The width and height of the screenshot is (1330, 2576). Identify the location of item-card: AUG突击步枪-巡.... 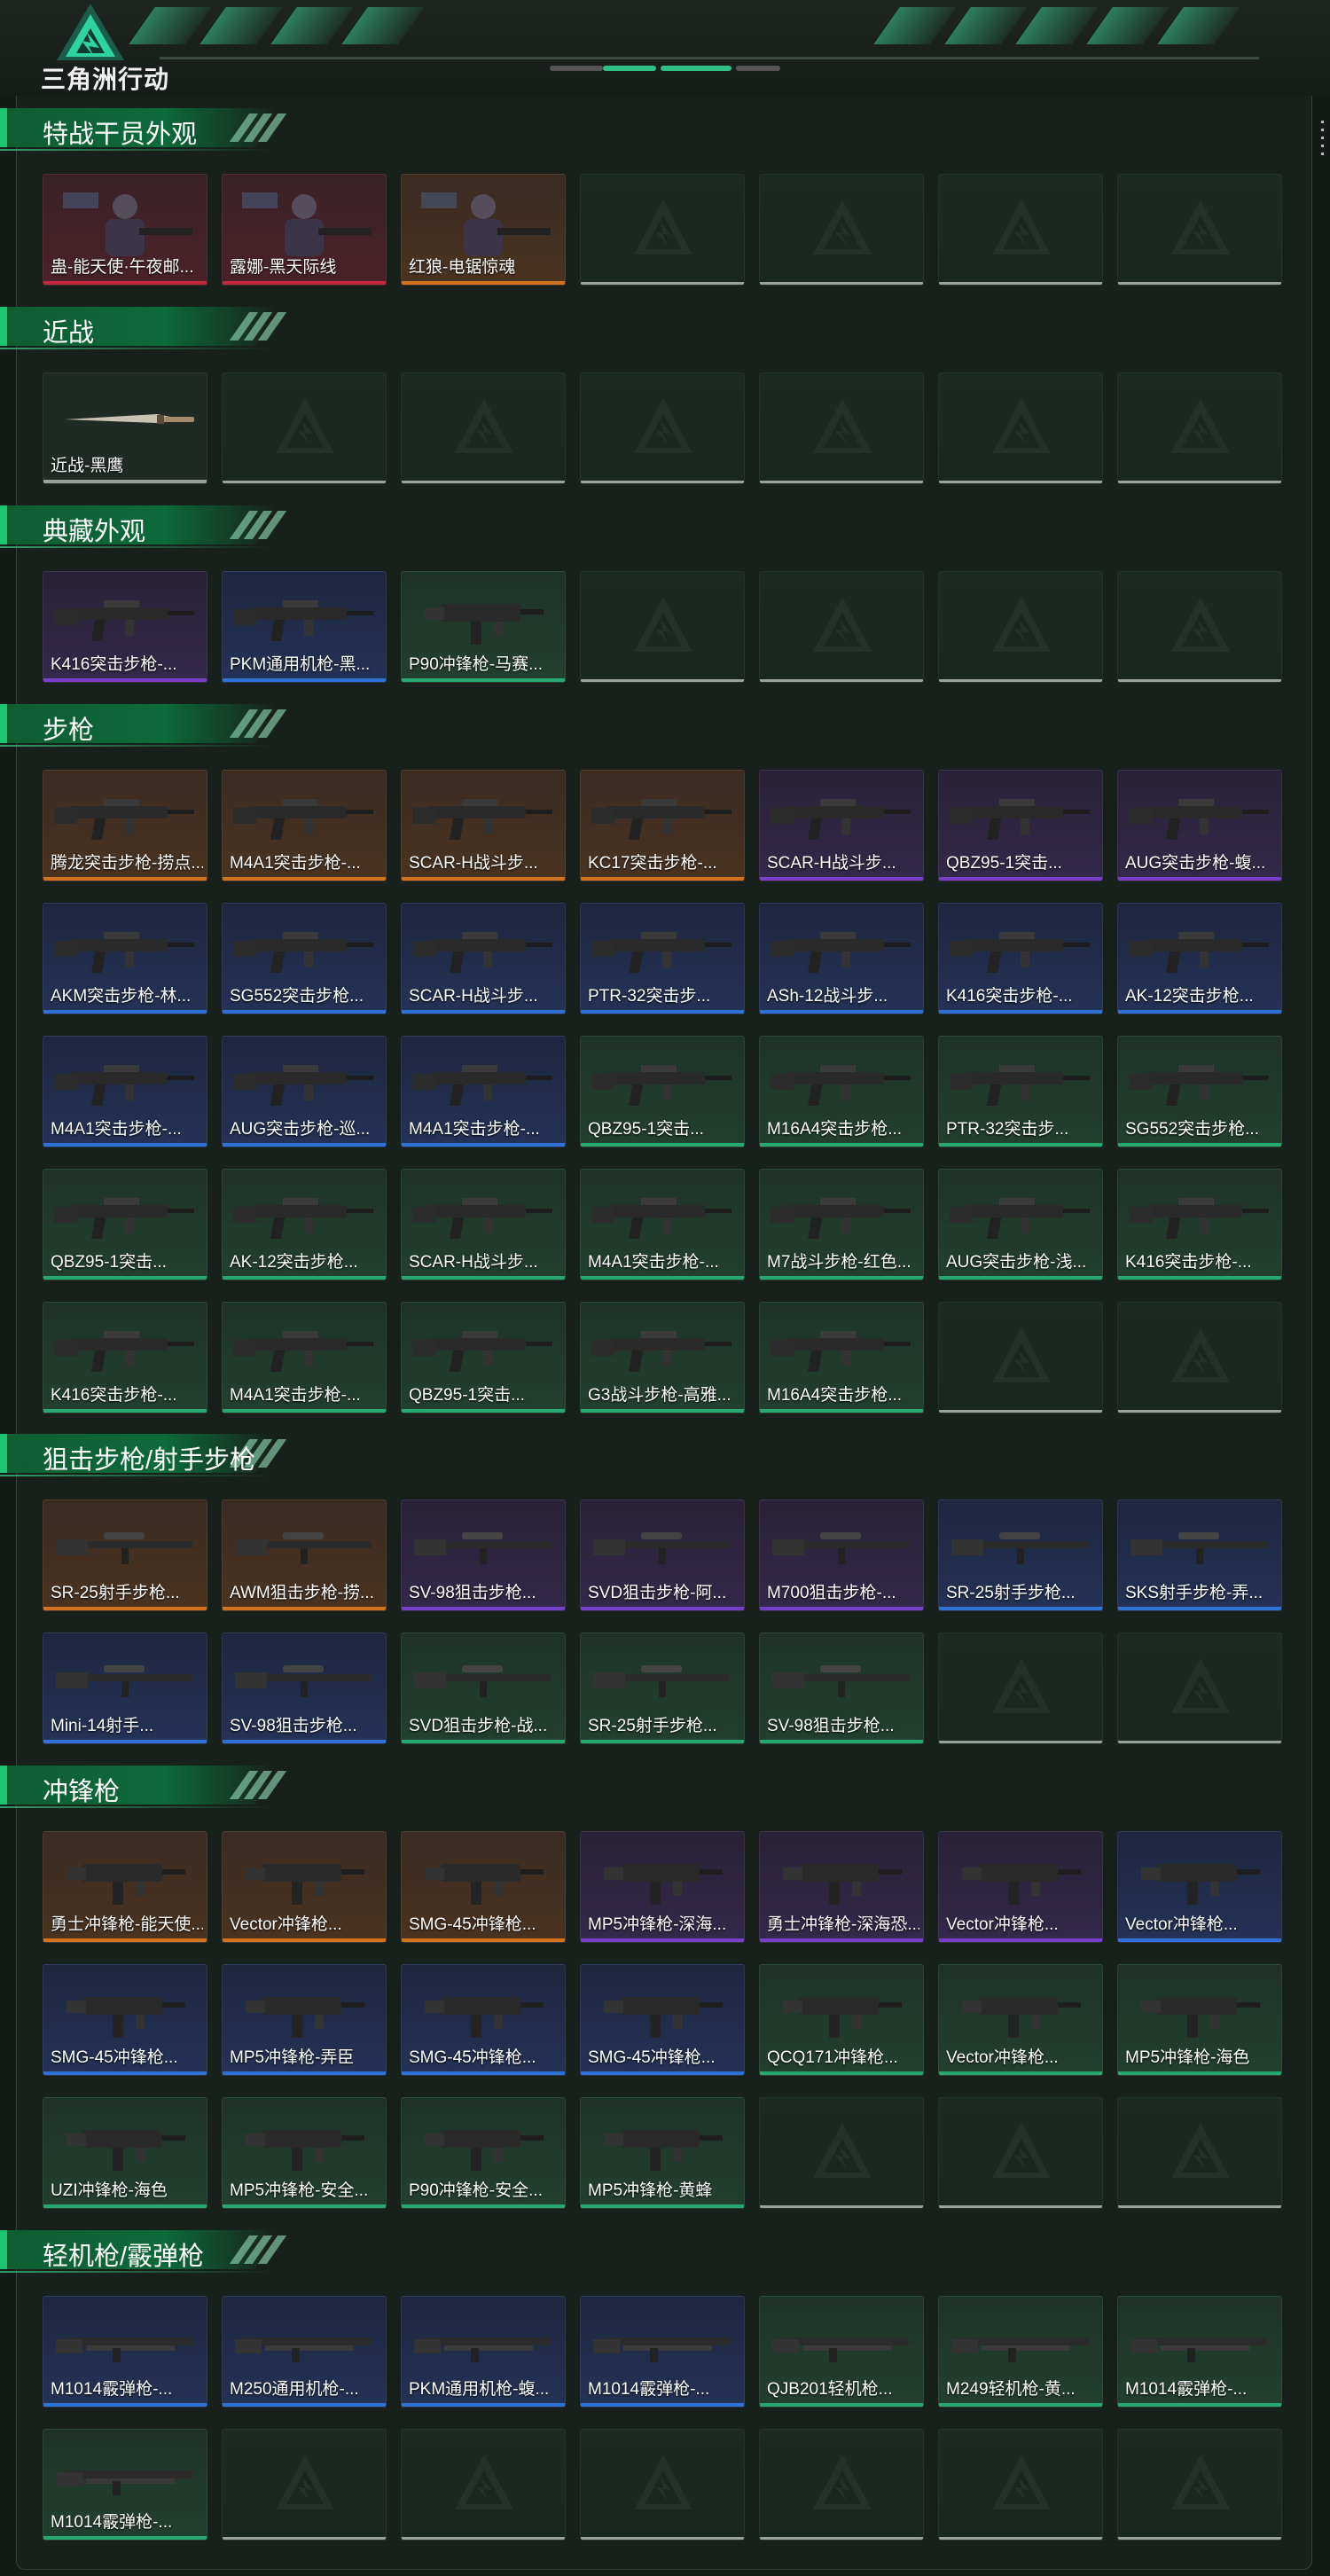
(304, 1091).